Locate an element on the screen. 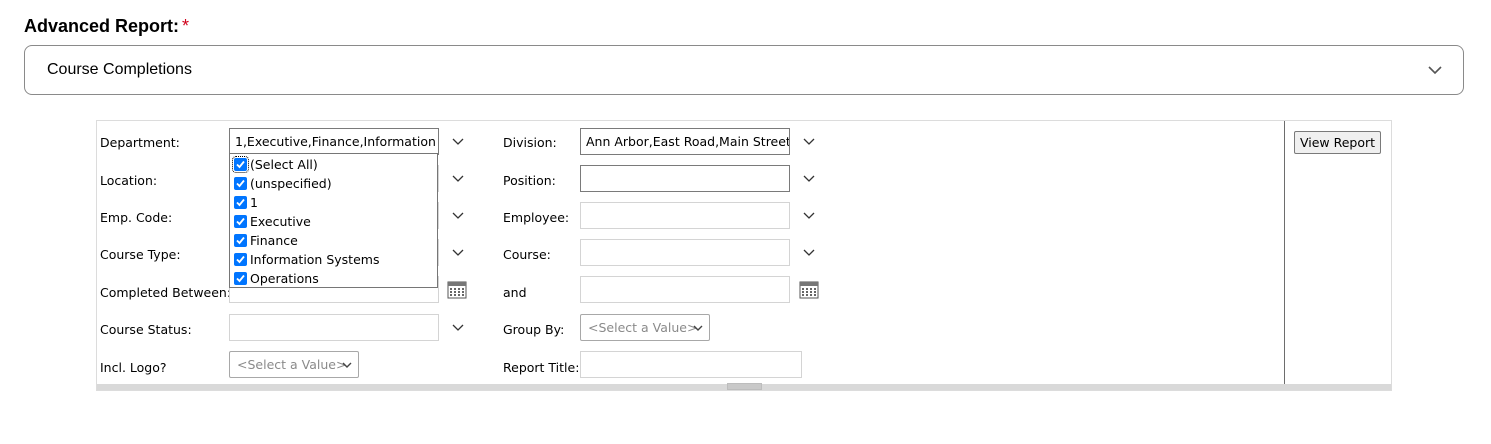 The height and width of the screenshot is (444, 1491). incl-logo-label: Incl. Logo? is located at coordinates (133, 367).